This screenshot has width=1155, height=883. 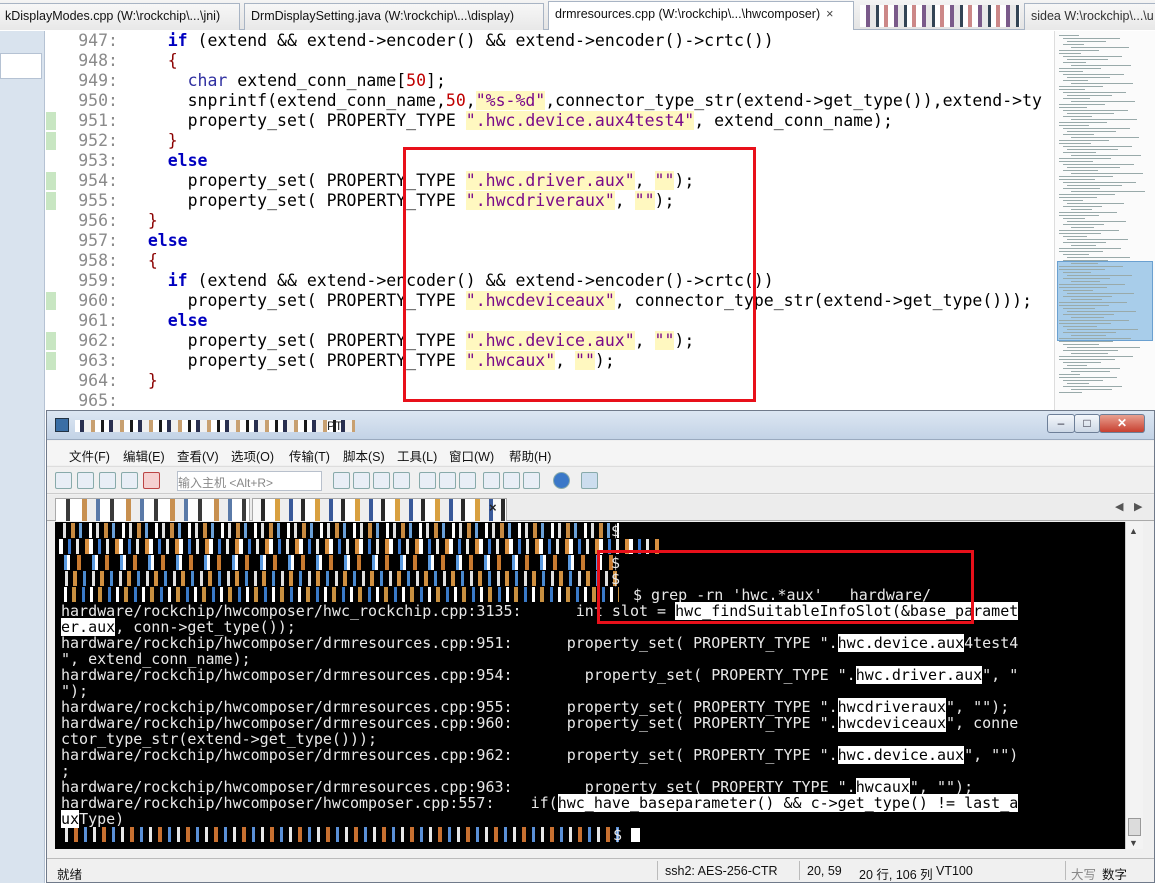 I want to click on code-line: 953: else, so click(x=550, y=161).